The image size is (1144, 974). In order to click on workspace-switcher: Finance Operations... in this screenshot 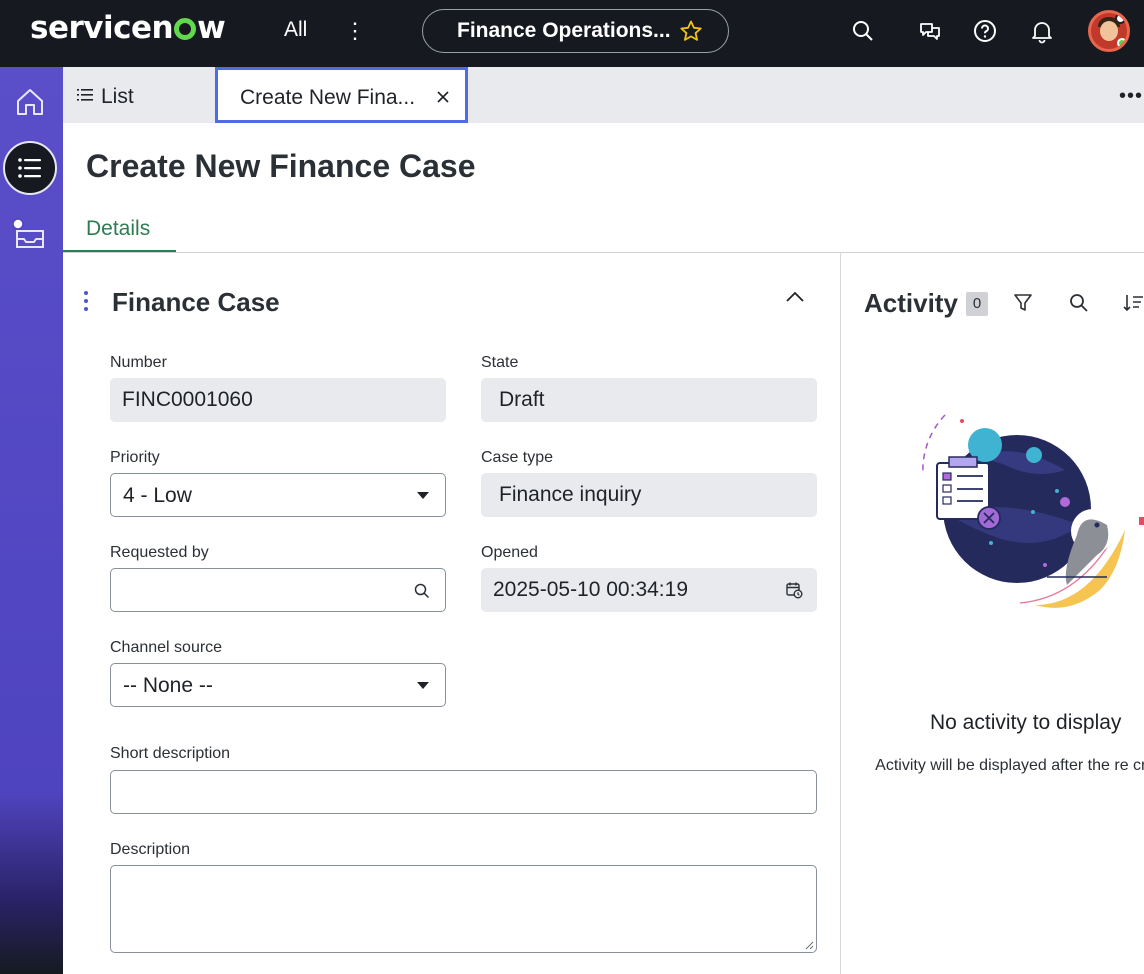, I will do `click(575, 31)`.